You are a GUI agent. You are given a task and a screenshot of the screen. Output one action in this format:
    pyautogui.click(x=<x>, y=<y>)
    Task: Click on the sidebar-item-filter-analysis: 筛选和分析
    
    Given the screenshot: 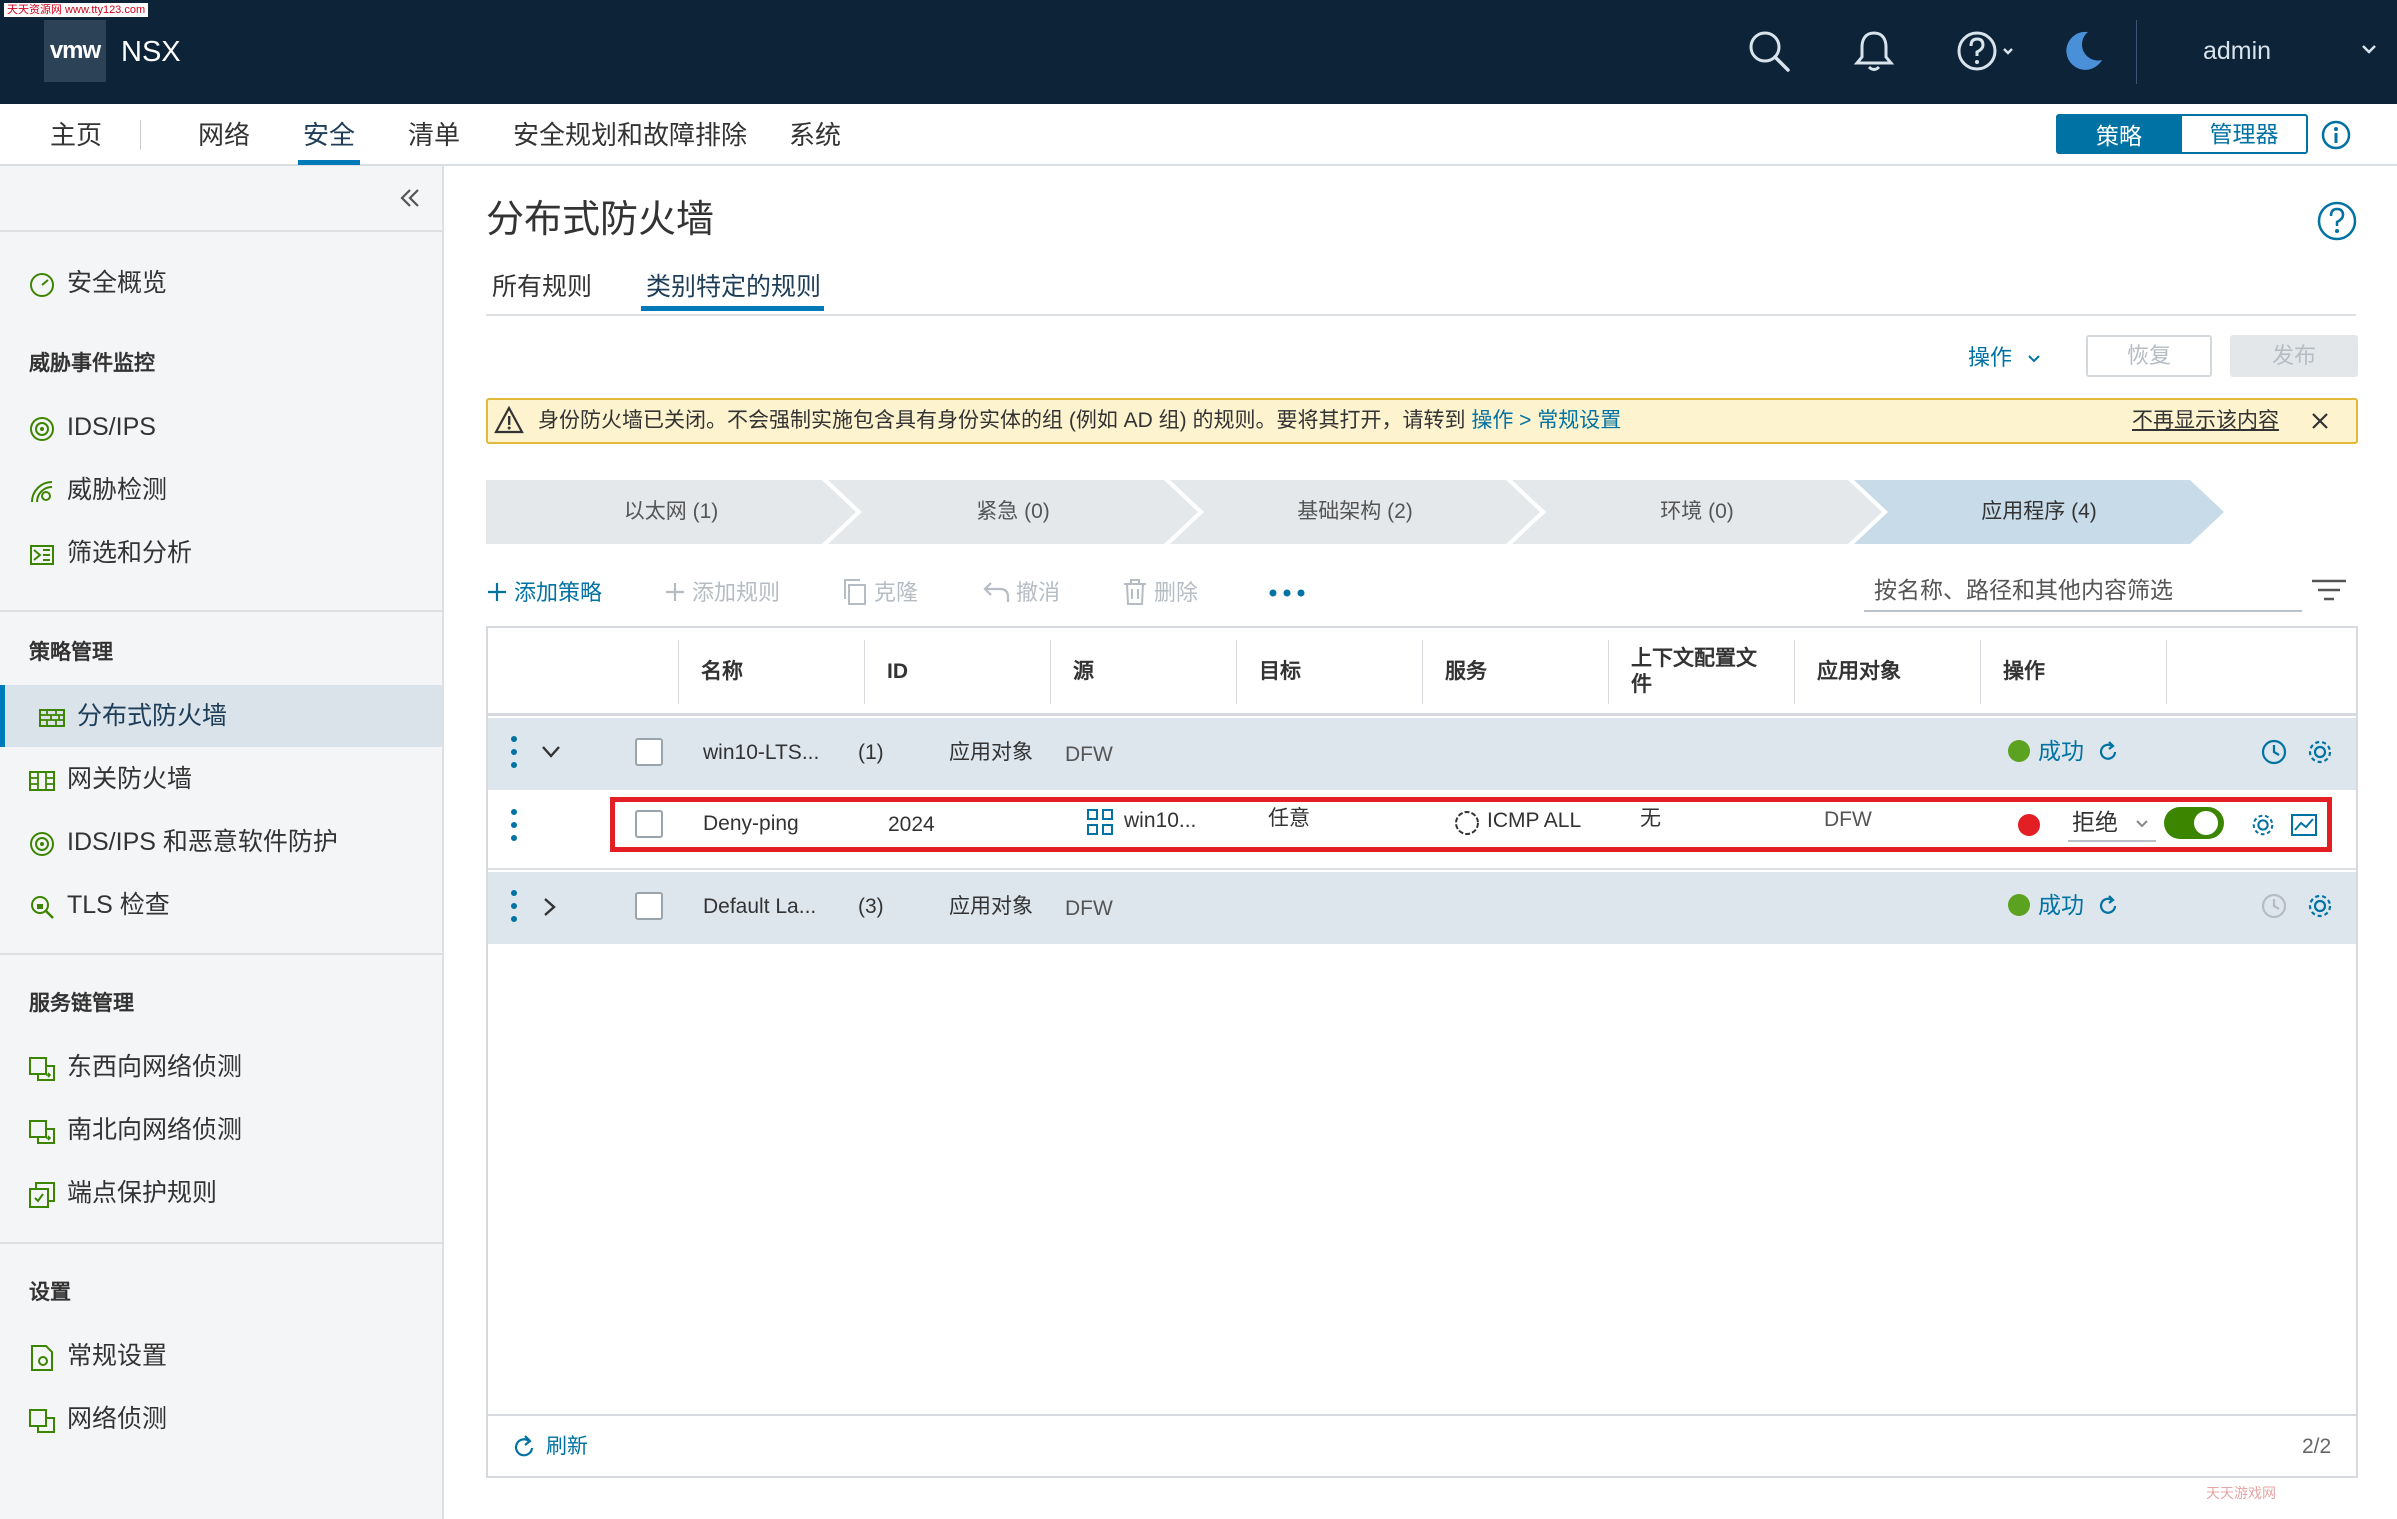 What is the action you would take?
    pyautogui.click(x=221, y=553)
    